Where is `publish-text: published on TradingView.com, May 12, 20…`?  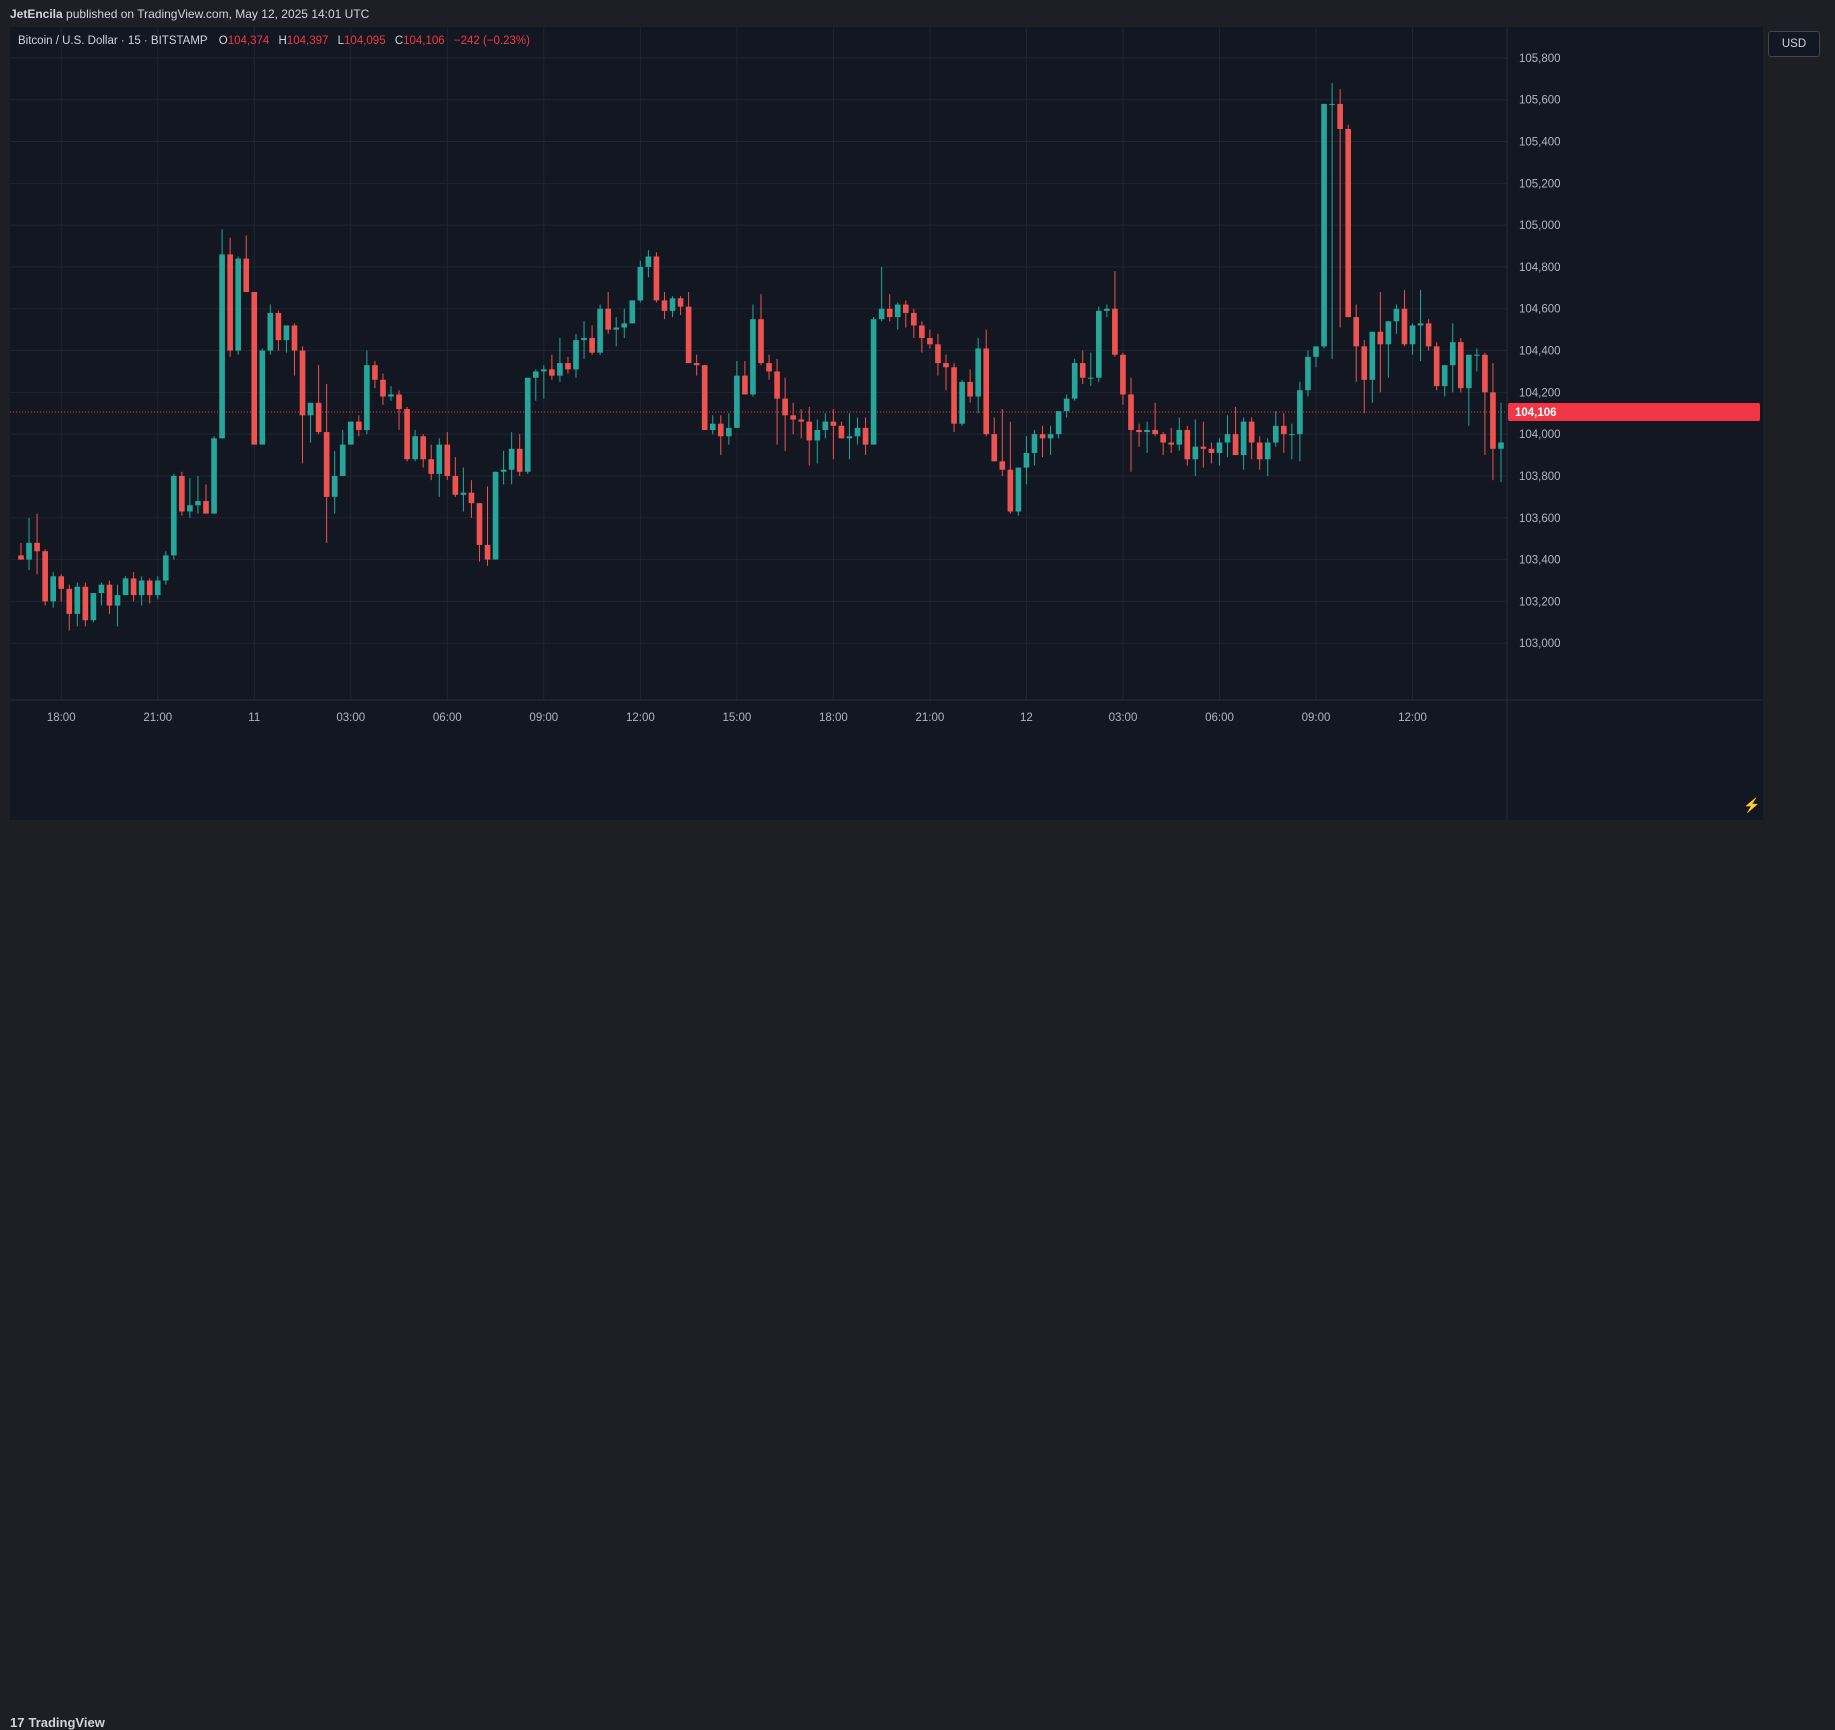 publish-text: published on TradingView.com, May 12, 20… is located at coordinates (218, 14).